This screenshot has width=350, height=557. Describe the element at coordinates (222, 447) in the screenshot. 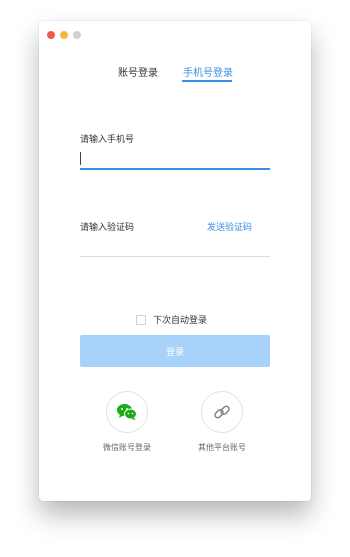

I see `other-platform-login-label: 其他平台账号` at that location.